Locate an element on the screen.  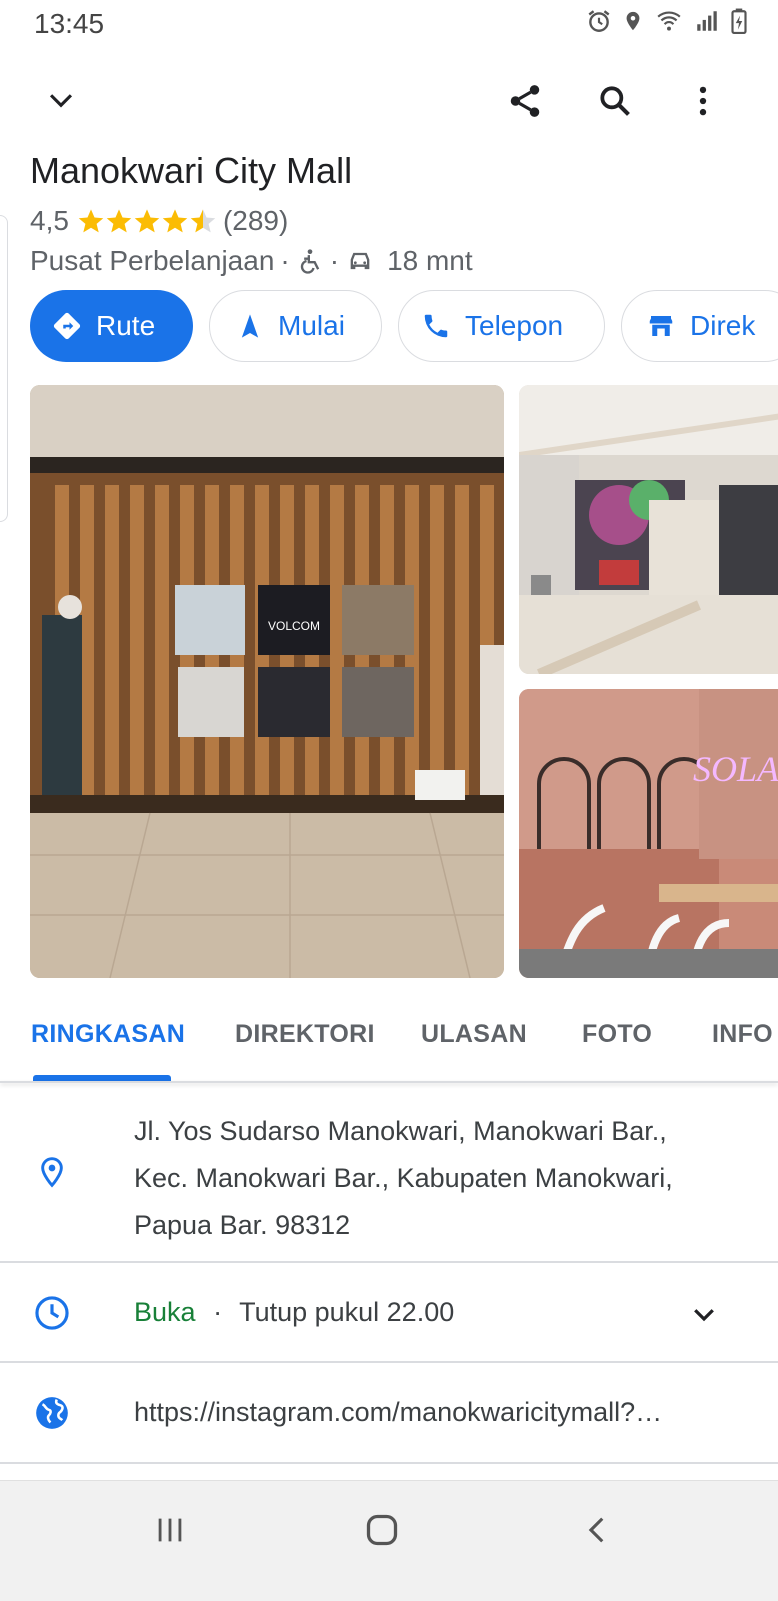
address-row-icon is located at coordinates (52, 1172).